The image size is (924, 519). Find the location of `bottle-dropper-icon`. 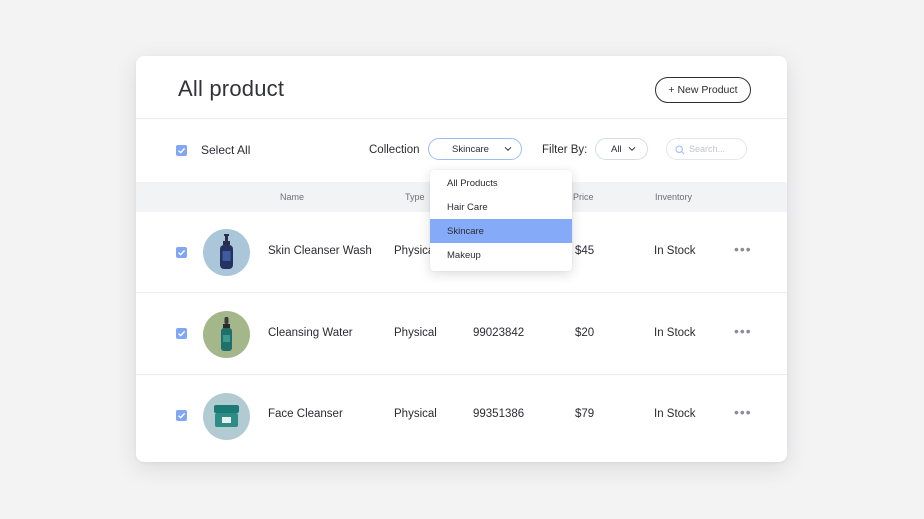

bottle-dropper-icon is located at coordinates (226, 334).